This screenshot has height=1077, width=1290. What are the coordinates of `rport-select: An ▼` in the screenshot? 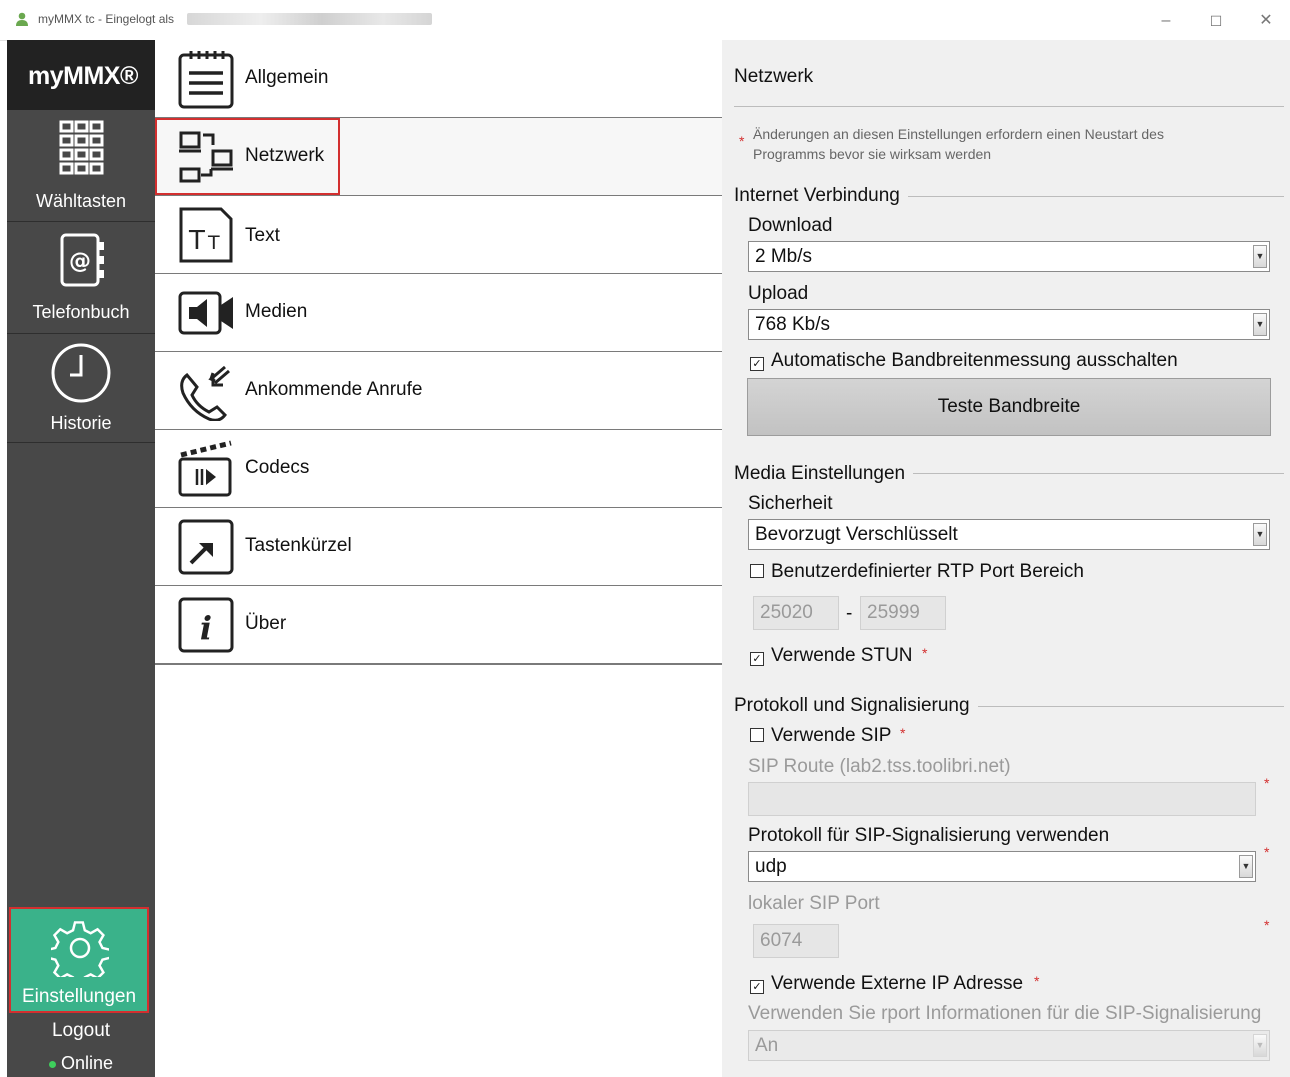 It's located at (1009, 1045).